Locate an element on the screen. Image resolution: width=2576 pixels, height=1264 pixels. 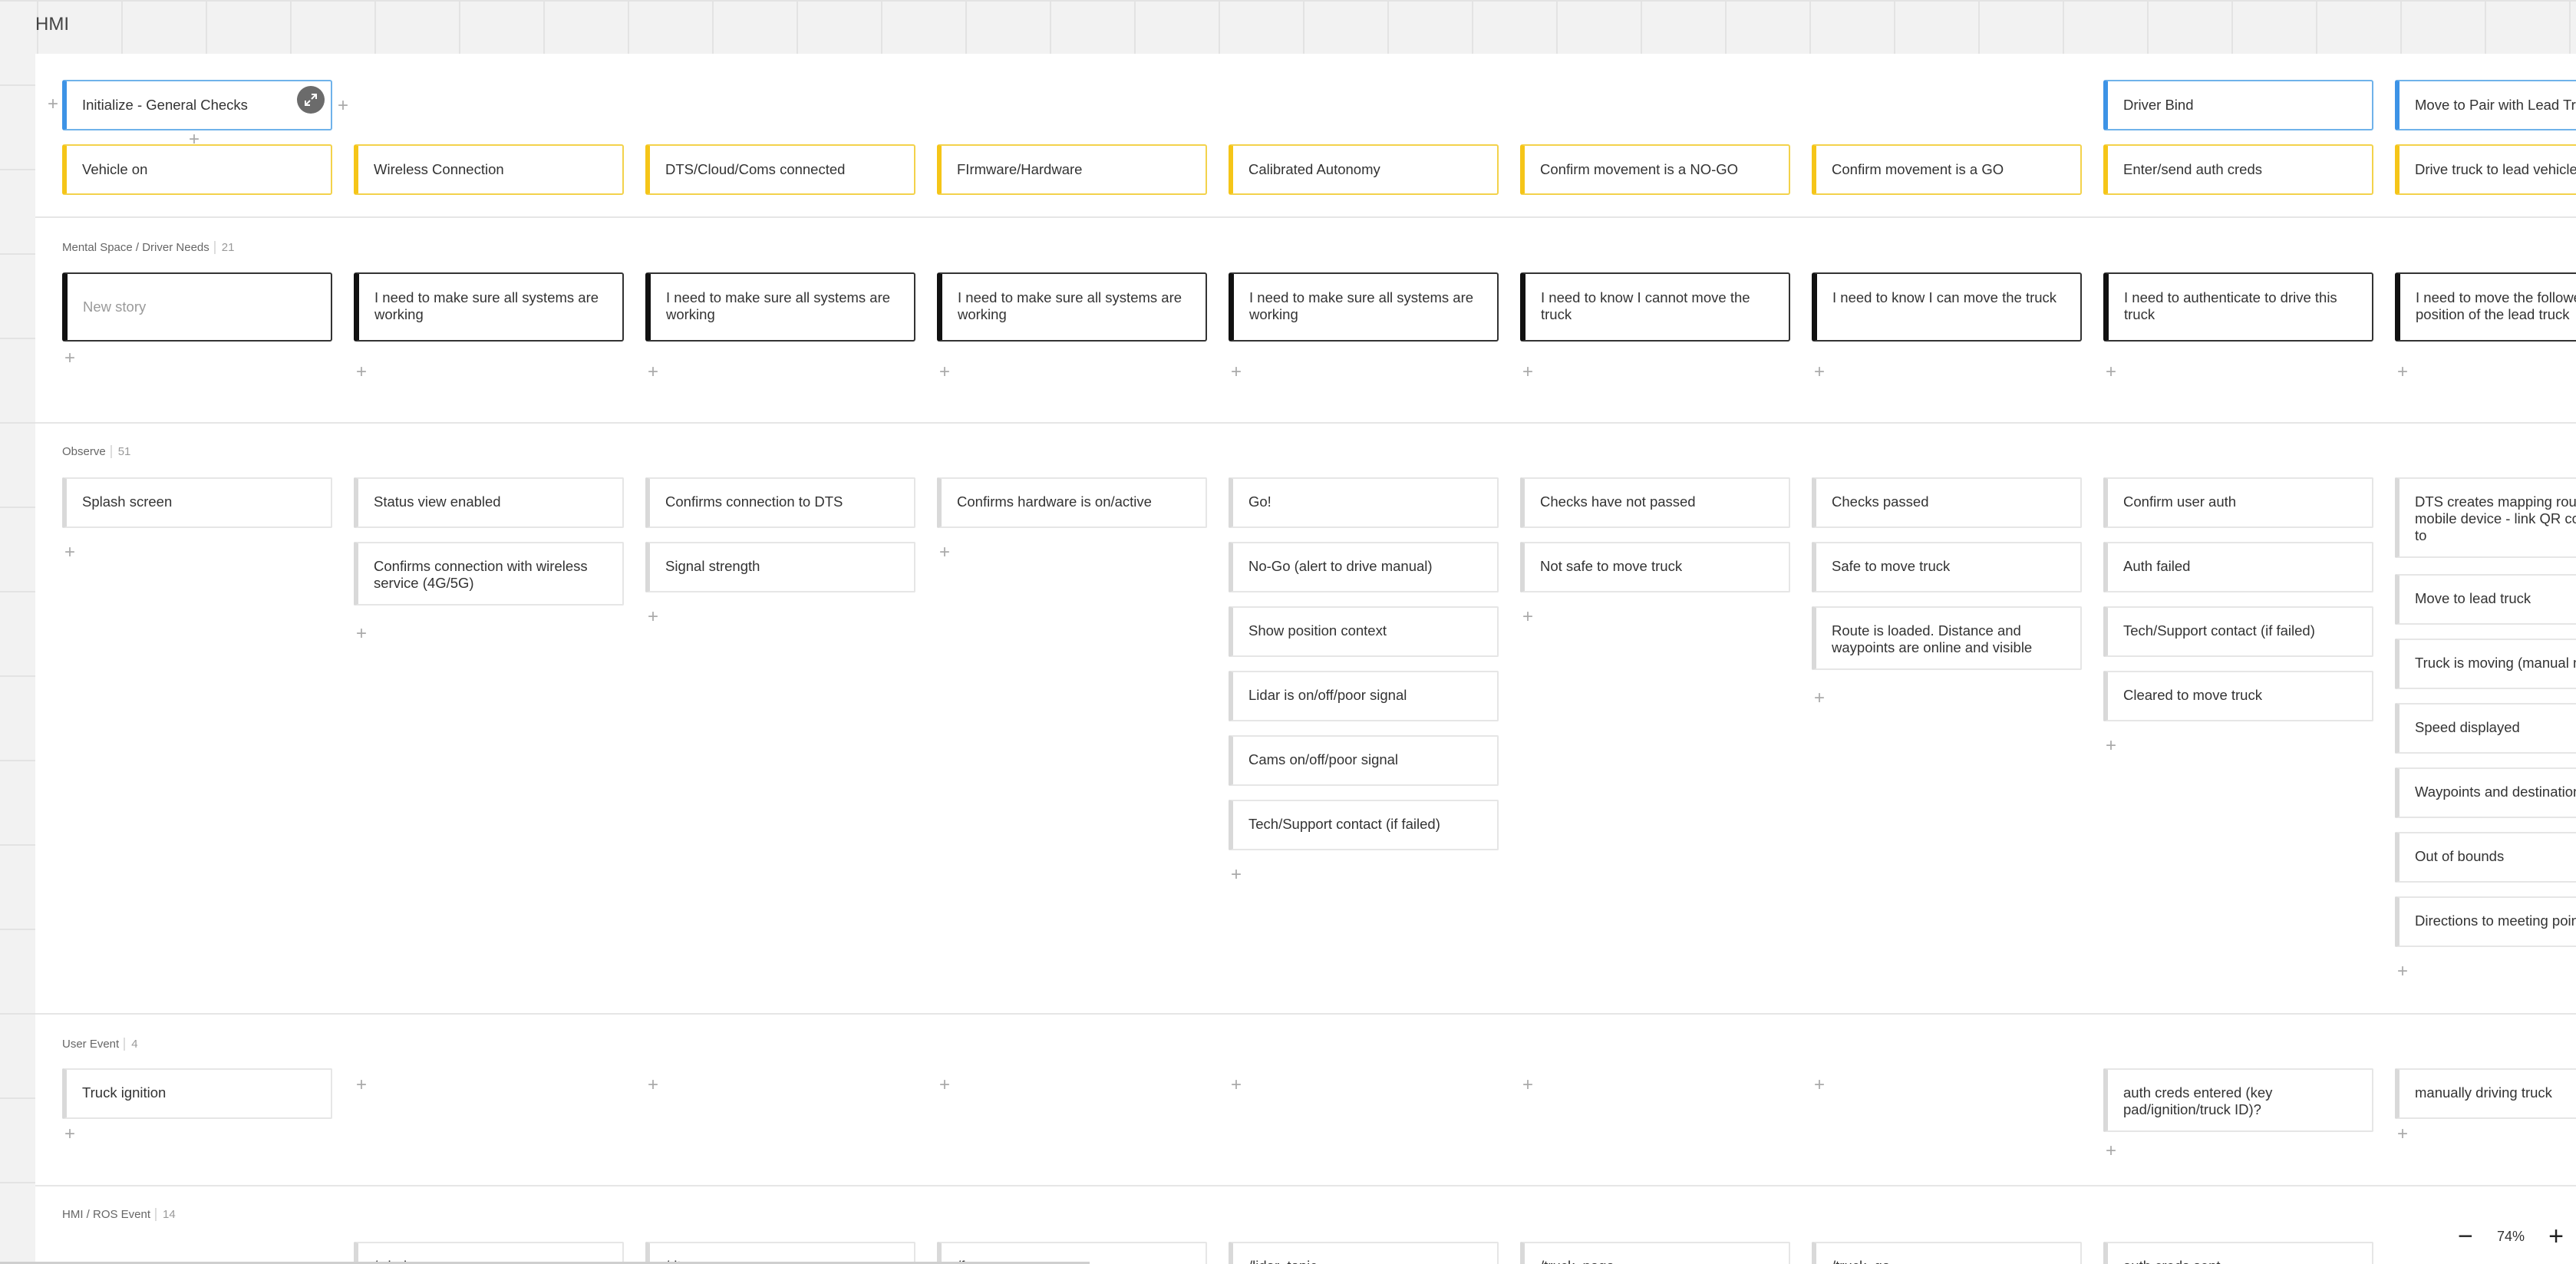
observe-card: Directions to meeting point QR Code is located at coordinates (2485, 922).